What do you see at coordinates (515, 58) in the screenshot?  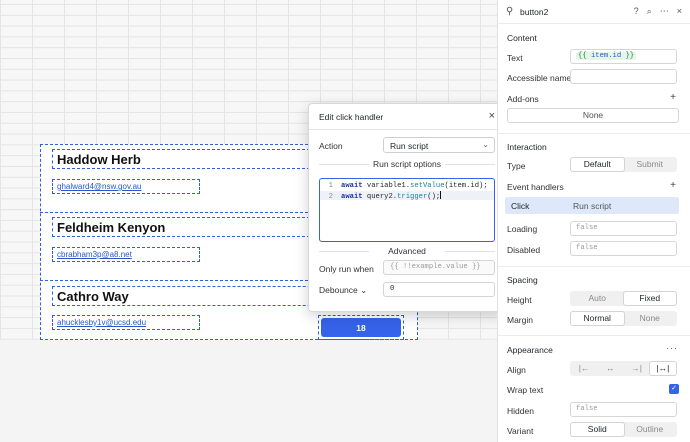 I see `text-label: Text` at bounding box center [515, 58].